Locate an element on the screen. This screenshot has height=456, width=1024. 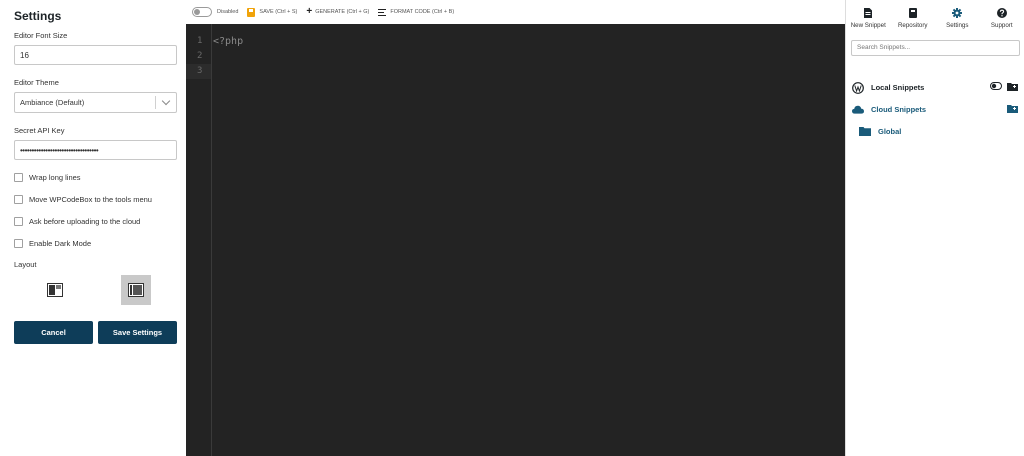
nav-settings: Settings is located at coordinates (957, 18).